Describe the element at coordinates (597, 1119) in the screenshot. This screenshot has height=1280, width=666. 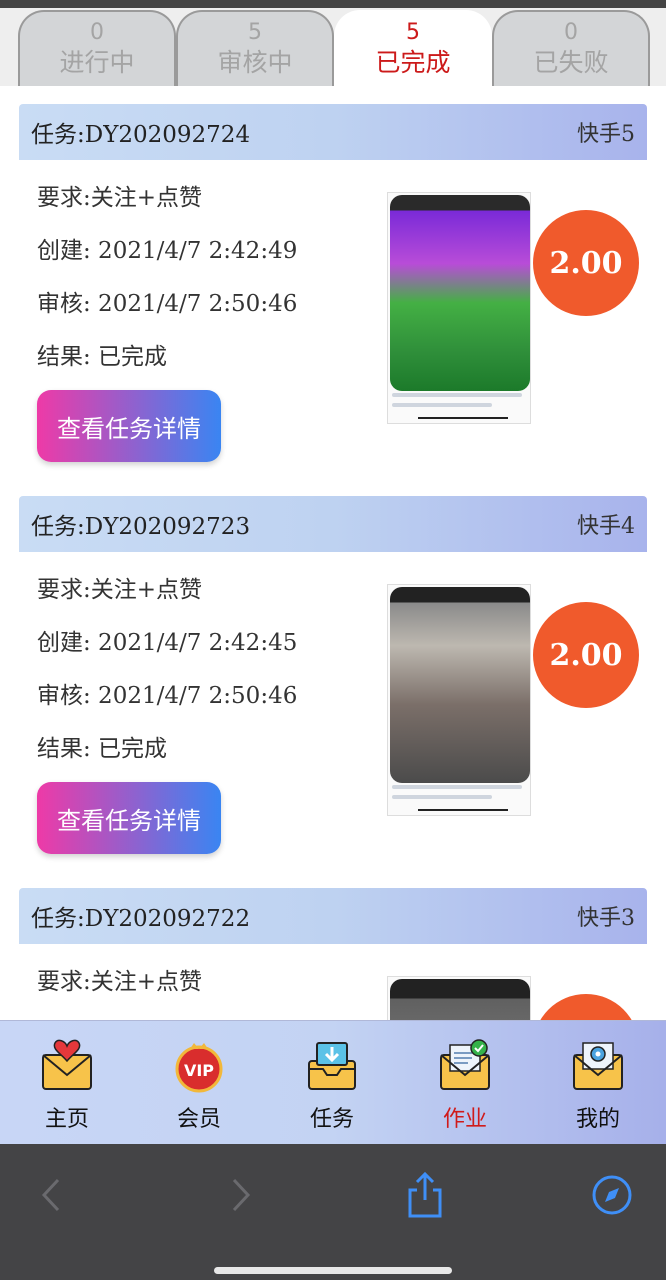
I see `nav-label: 我的` at that location.